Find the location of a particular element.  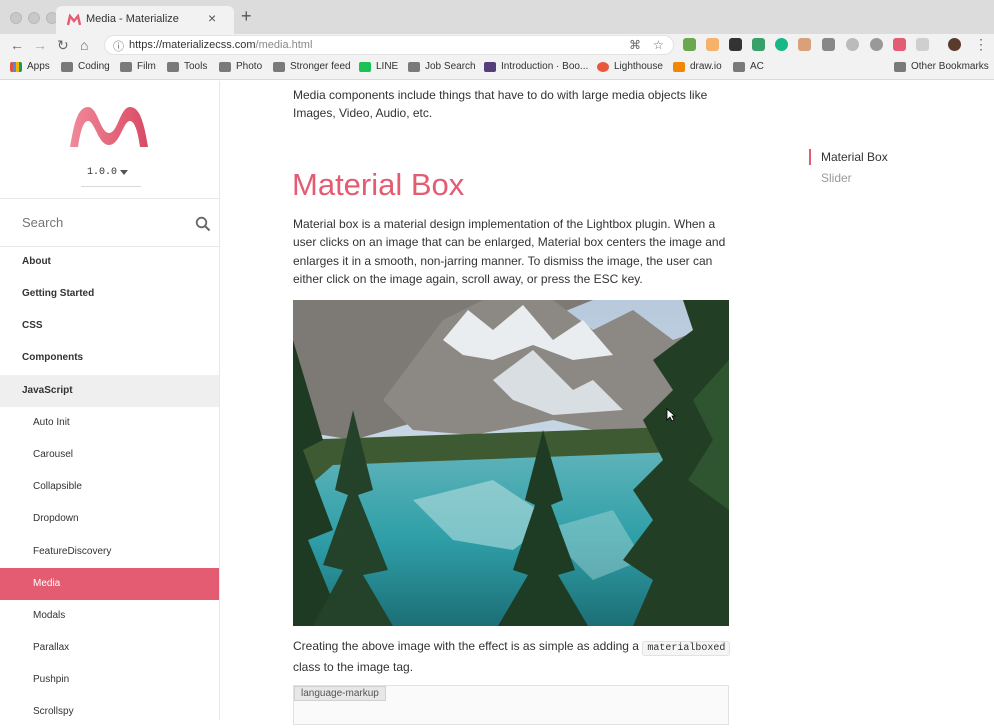

sidebar-item-dropdown: Dropdown is located at coordinates (109, 519).